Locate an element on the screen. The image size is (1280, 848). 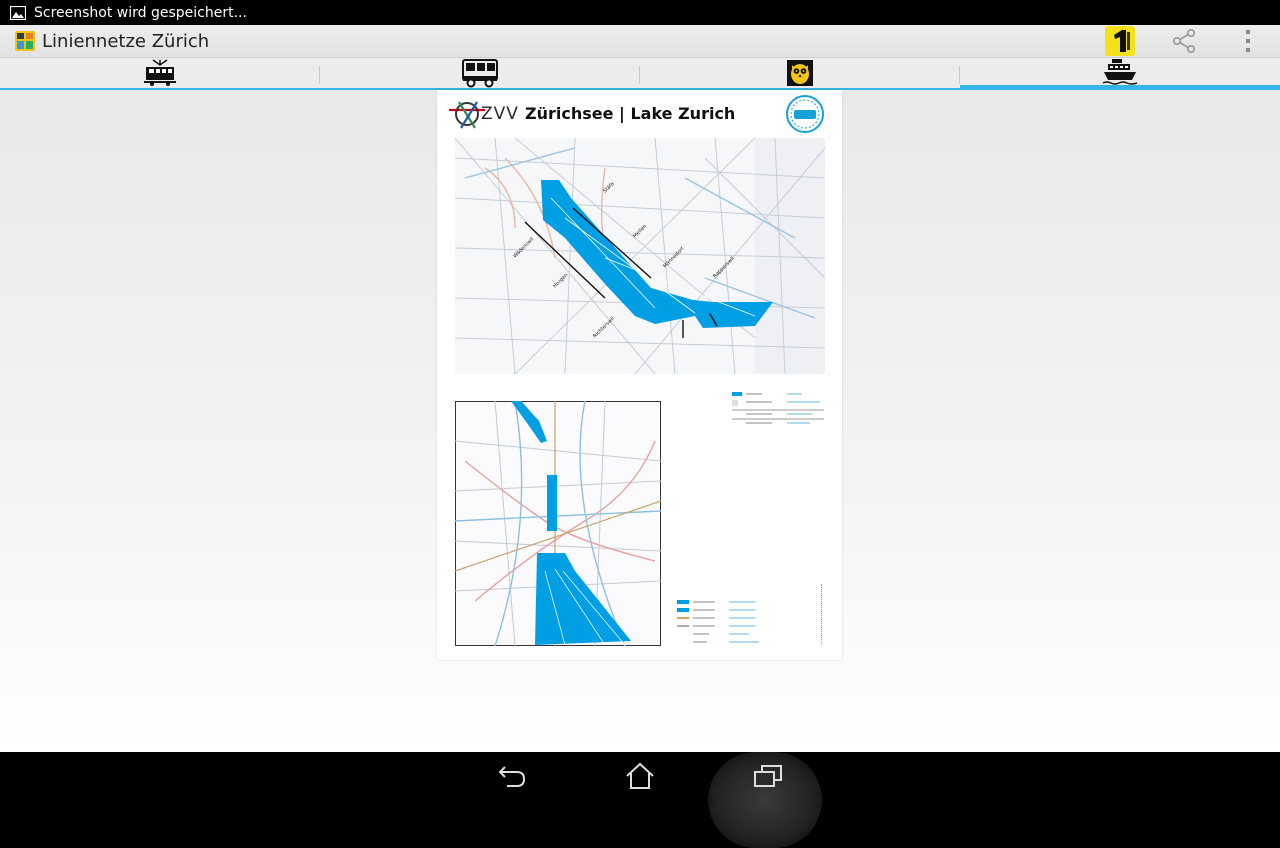
overflow-menu-button is located at coordinates (1248, 41).